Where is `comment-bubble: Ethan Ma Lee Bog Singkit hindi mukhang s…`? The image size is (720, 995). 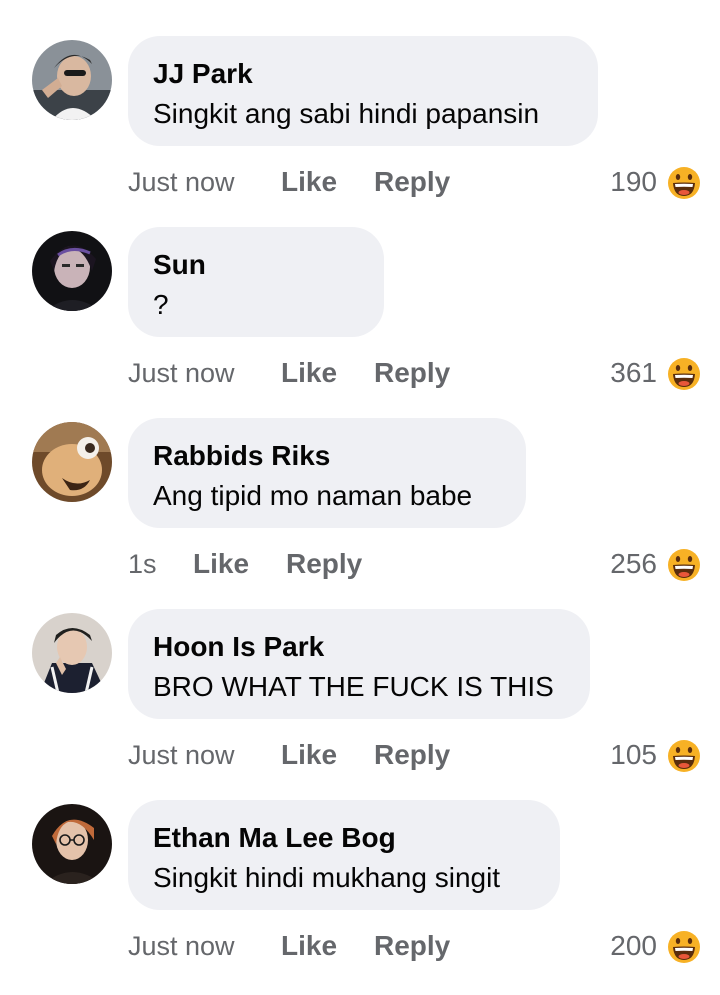 comment-bubble: Ethan Ma Lee Bog Singkit hindi mukhang s… is located at coordinates (344, 855).